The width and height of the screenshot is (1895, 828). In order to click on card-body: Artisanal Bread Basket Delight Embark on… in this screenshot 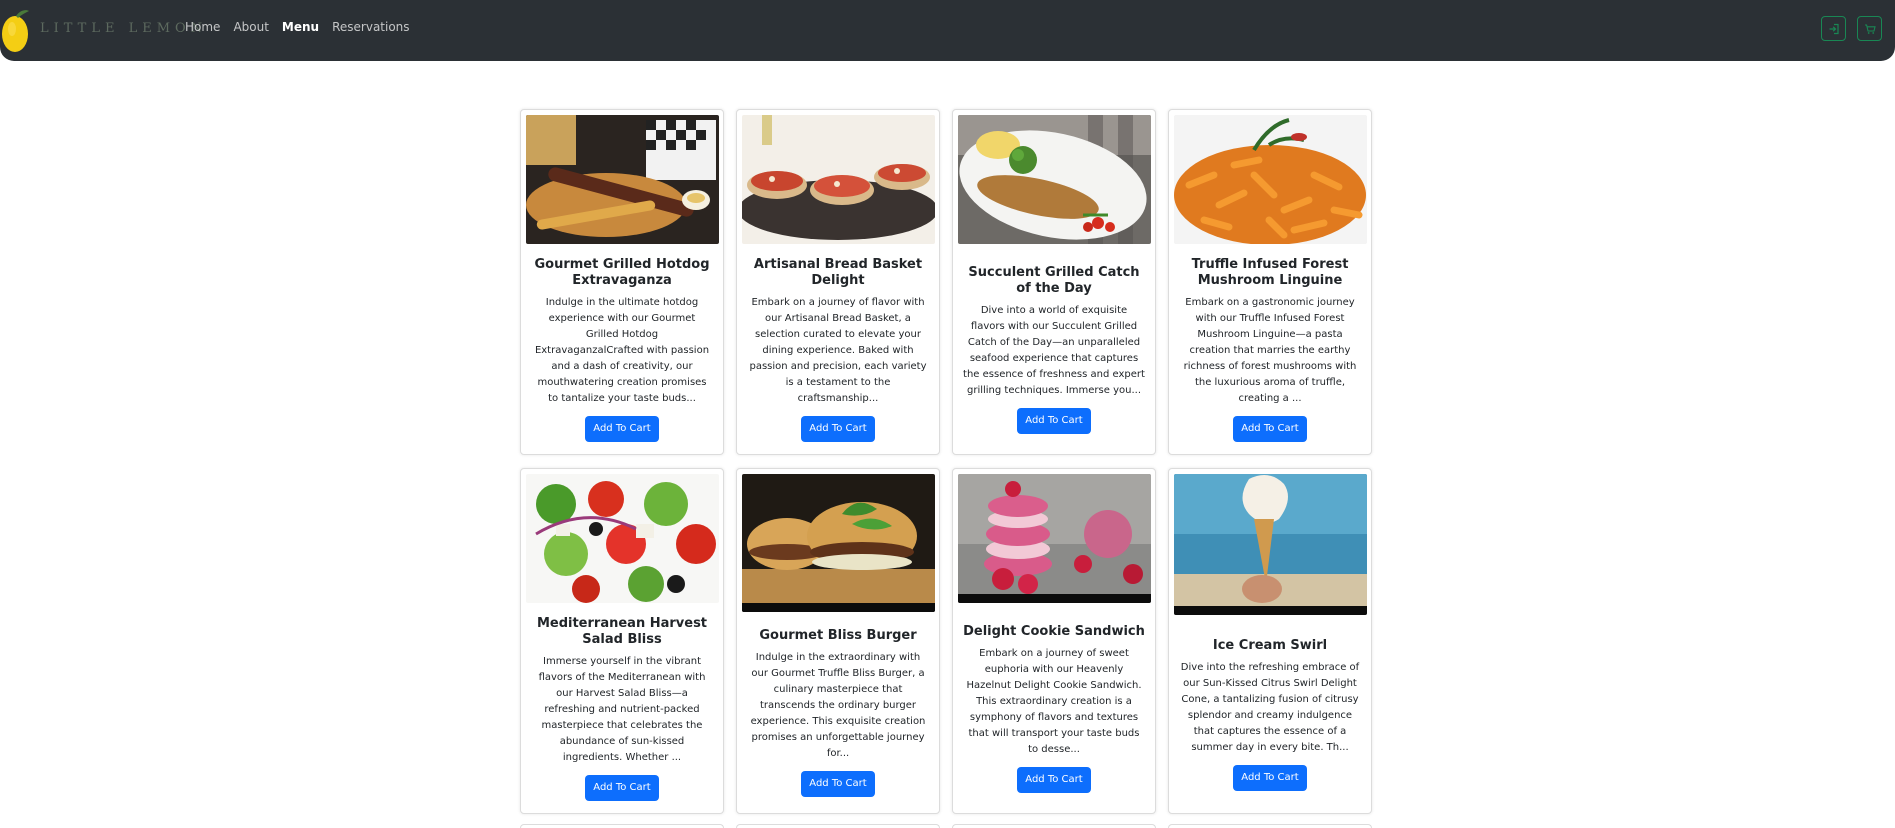, I will do `click(838, 349)`.